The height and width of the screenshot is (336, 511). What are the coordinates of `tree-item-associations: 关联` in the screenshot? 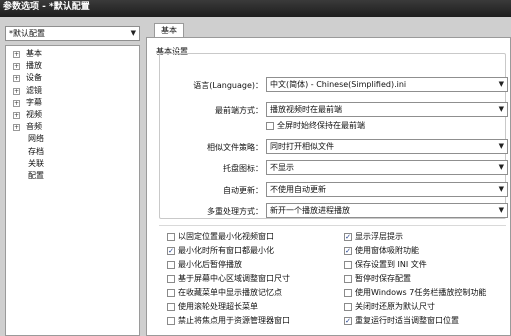 It's located at (74, 164).